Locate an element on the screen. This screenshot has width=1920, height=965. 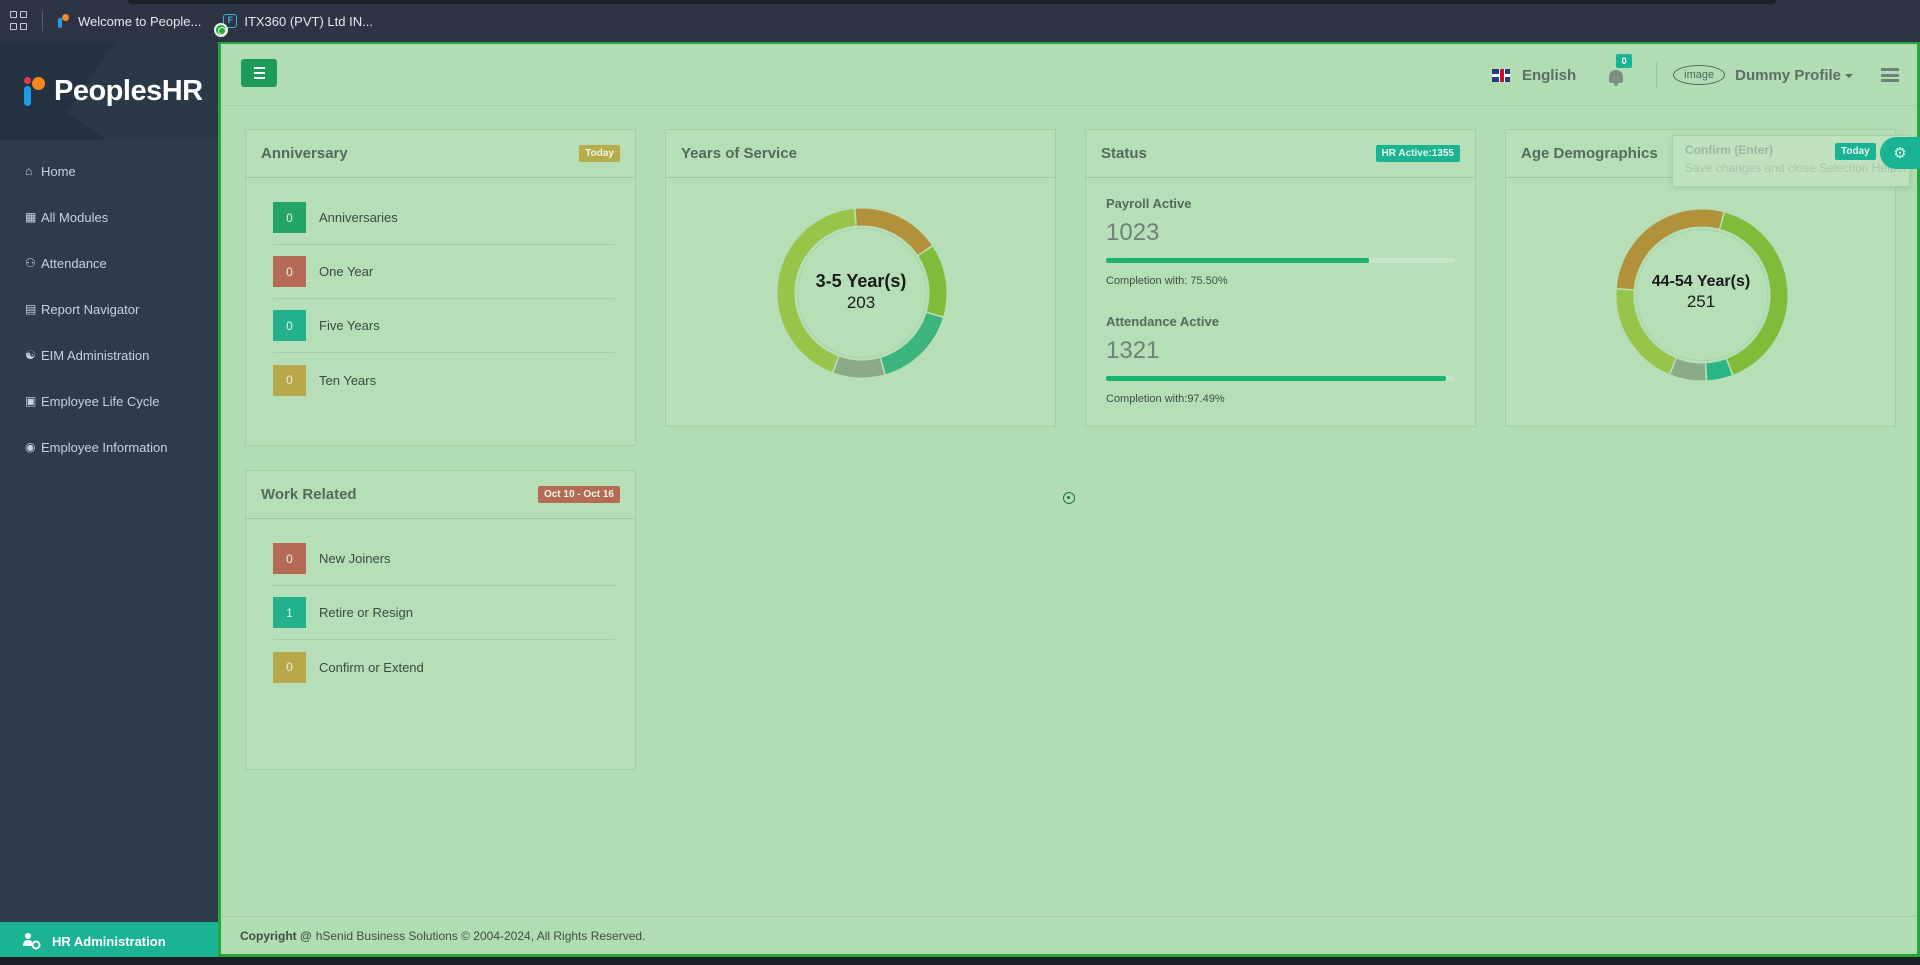
donut-center-label: 44-54 Year(s) 251 is located at coordinates (1701, 292).